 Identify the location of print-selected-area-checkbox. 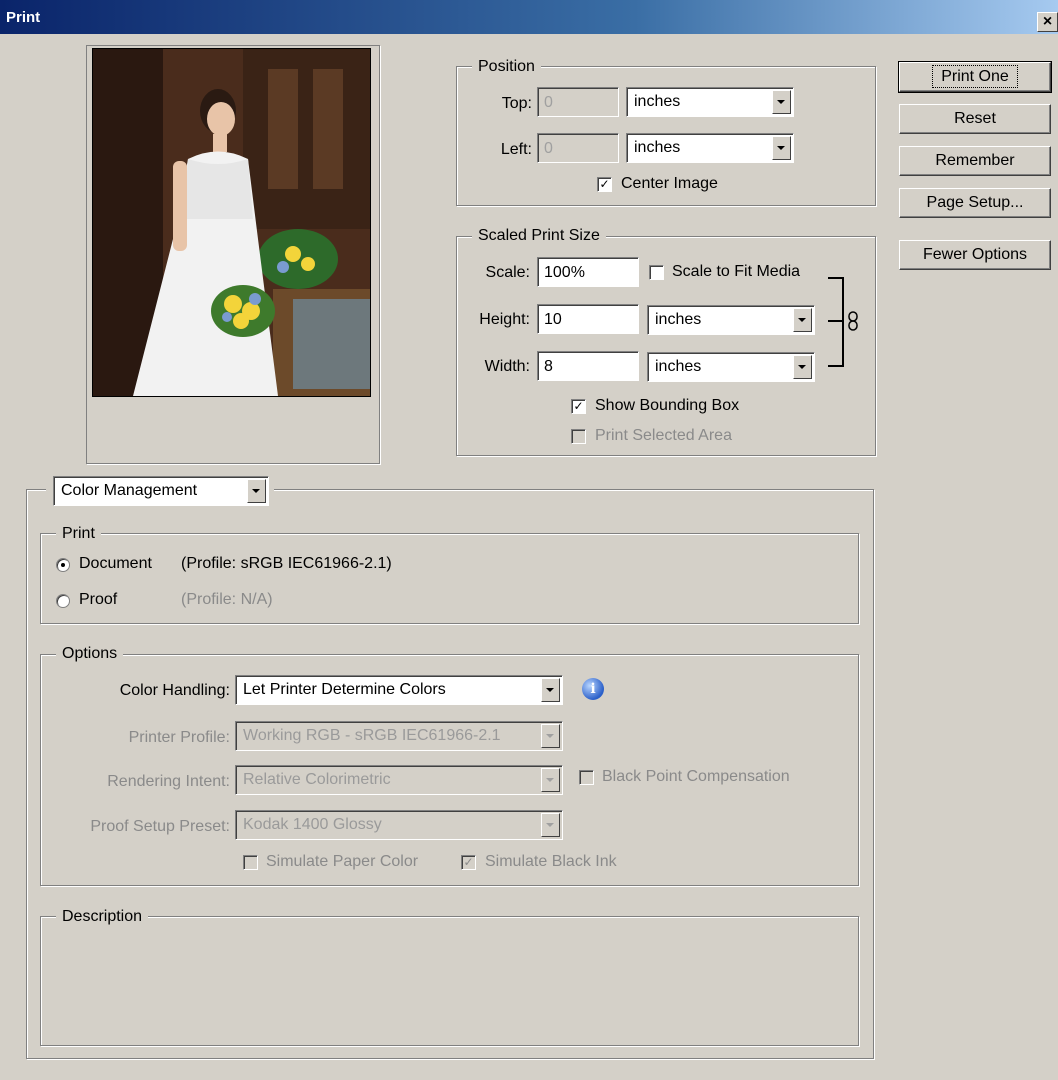
(578, 436).